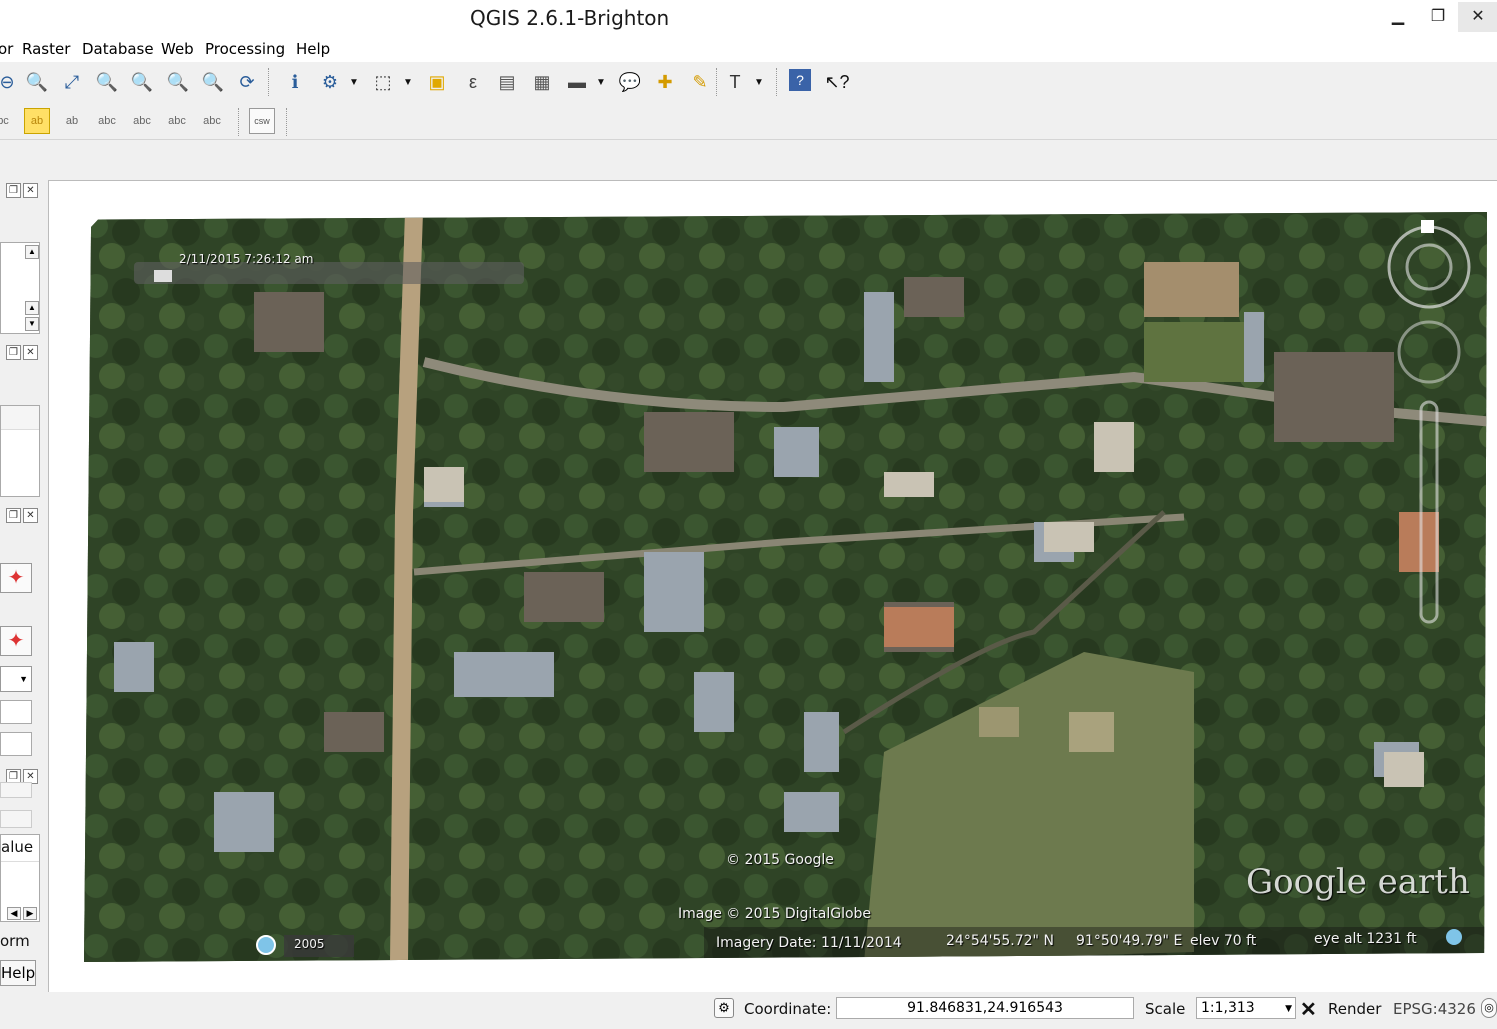 This screenshot has width=1497, height=1029. Describe the element at coordinates (32, 324) in the screenshot. I see `scroll-down-icon: ▼` at that location.